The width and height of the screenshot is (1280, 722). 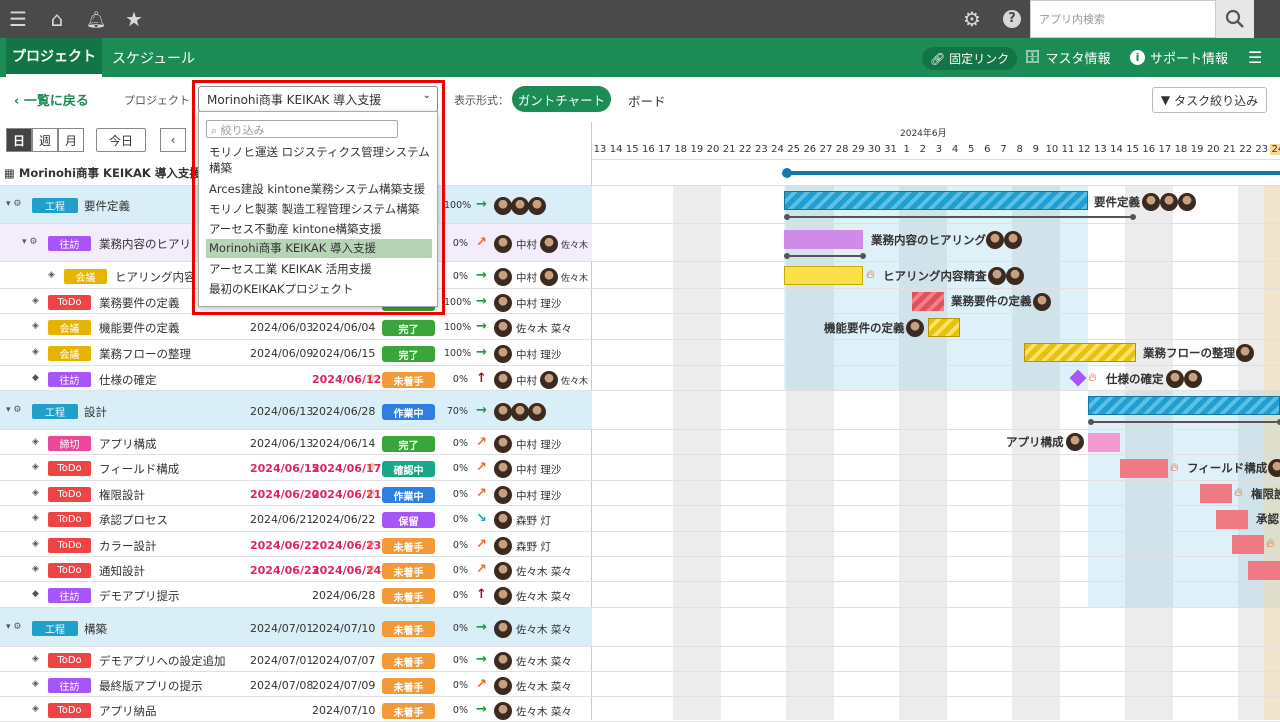 I want to click on task-name: 承認プロセス, so click(x=133, y=520).